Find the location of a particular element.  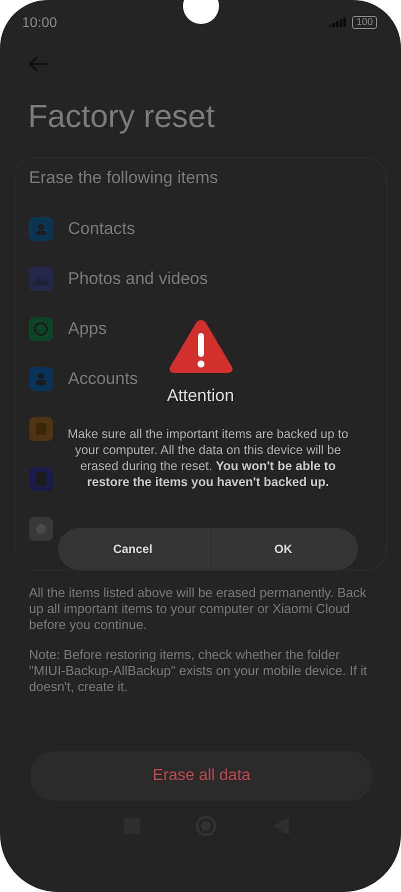

dialog-button: Cancel is located at coordinates (133, 549).